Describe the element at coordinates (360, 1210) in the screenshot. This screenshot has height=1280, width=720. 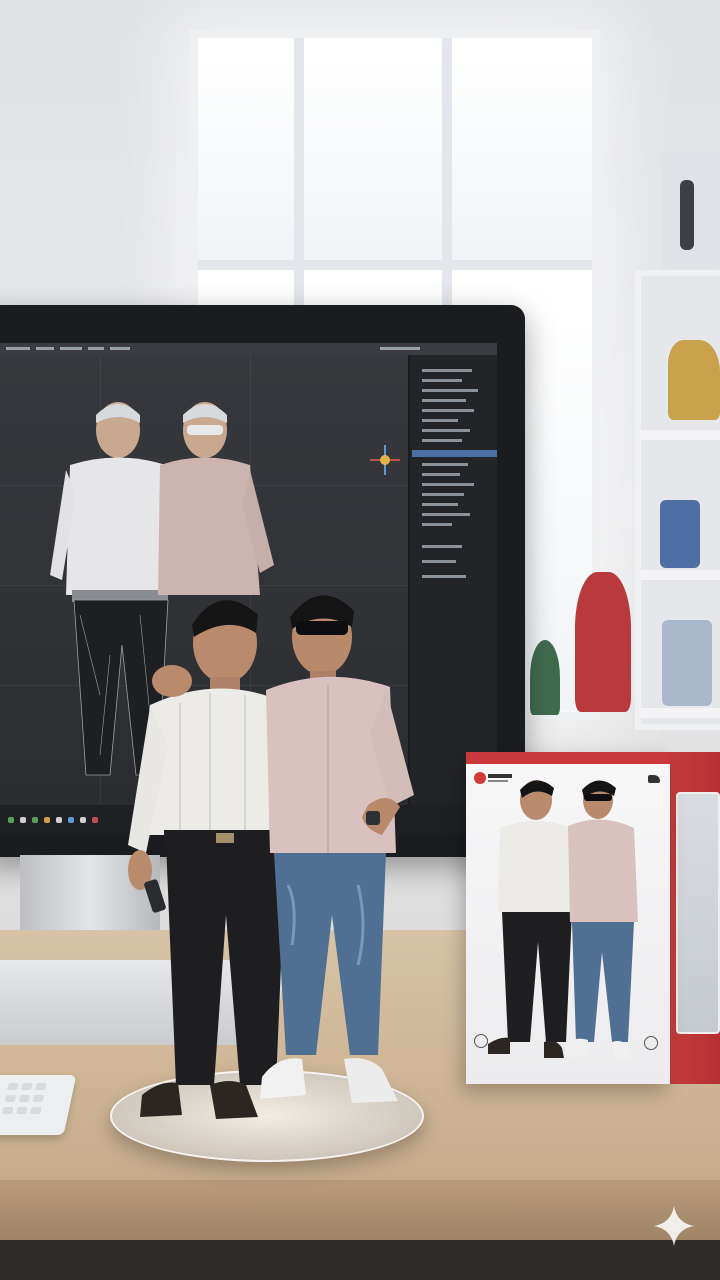
I see `desk-edge` at that location.